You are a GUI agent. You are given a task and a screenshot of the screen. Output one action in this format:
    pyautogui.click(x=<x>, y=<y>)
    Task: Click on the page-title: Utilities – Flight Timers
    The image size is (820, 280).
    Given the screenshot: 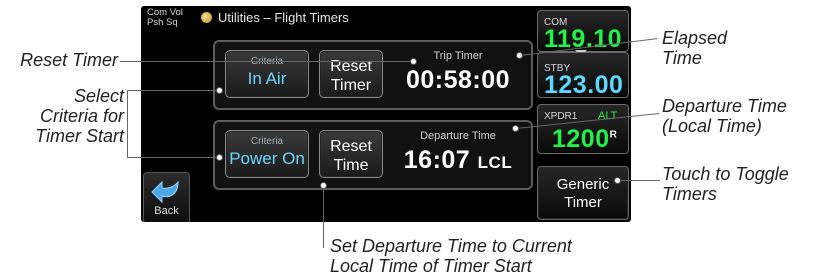 What is the action you would take?
    pyautogui.click(x=361, y=18)
    